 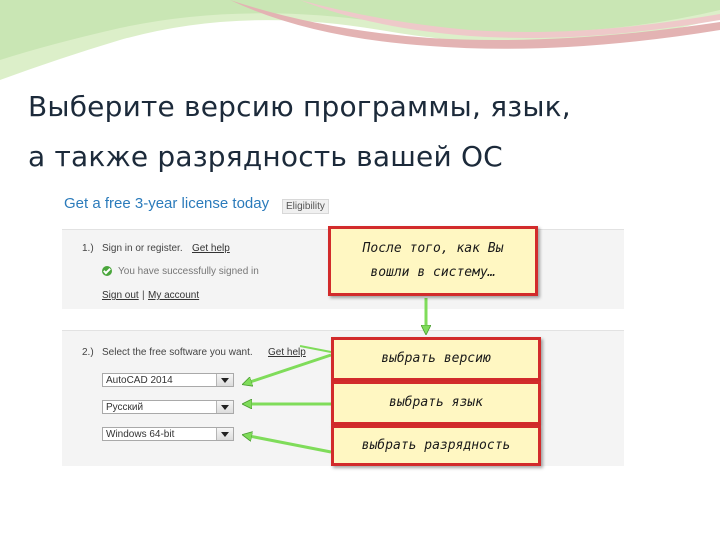 What do you see at coordinates (305, 206) in the screenshot?
I see `eligibility-button: Eligibility` at bounding box center [305, 206].